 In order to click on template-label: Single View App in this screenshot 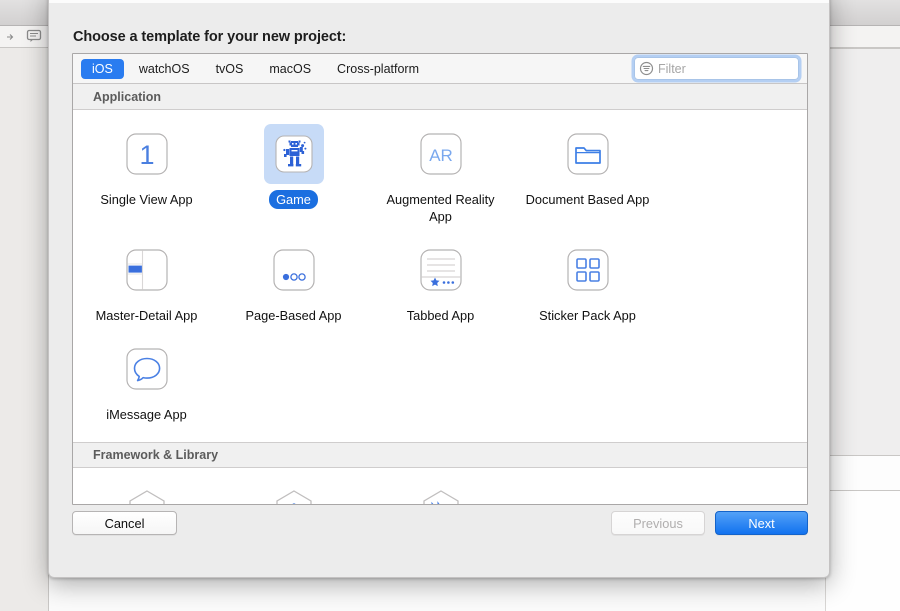, I will do `click(146, 199)`.